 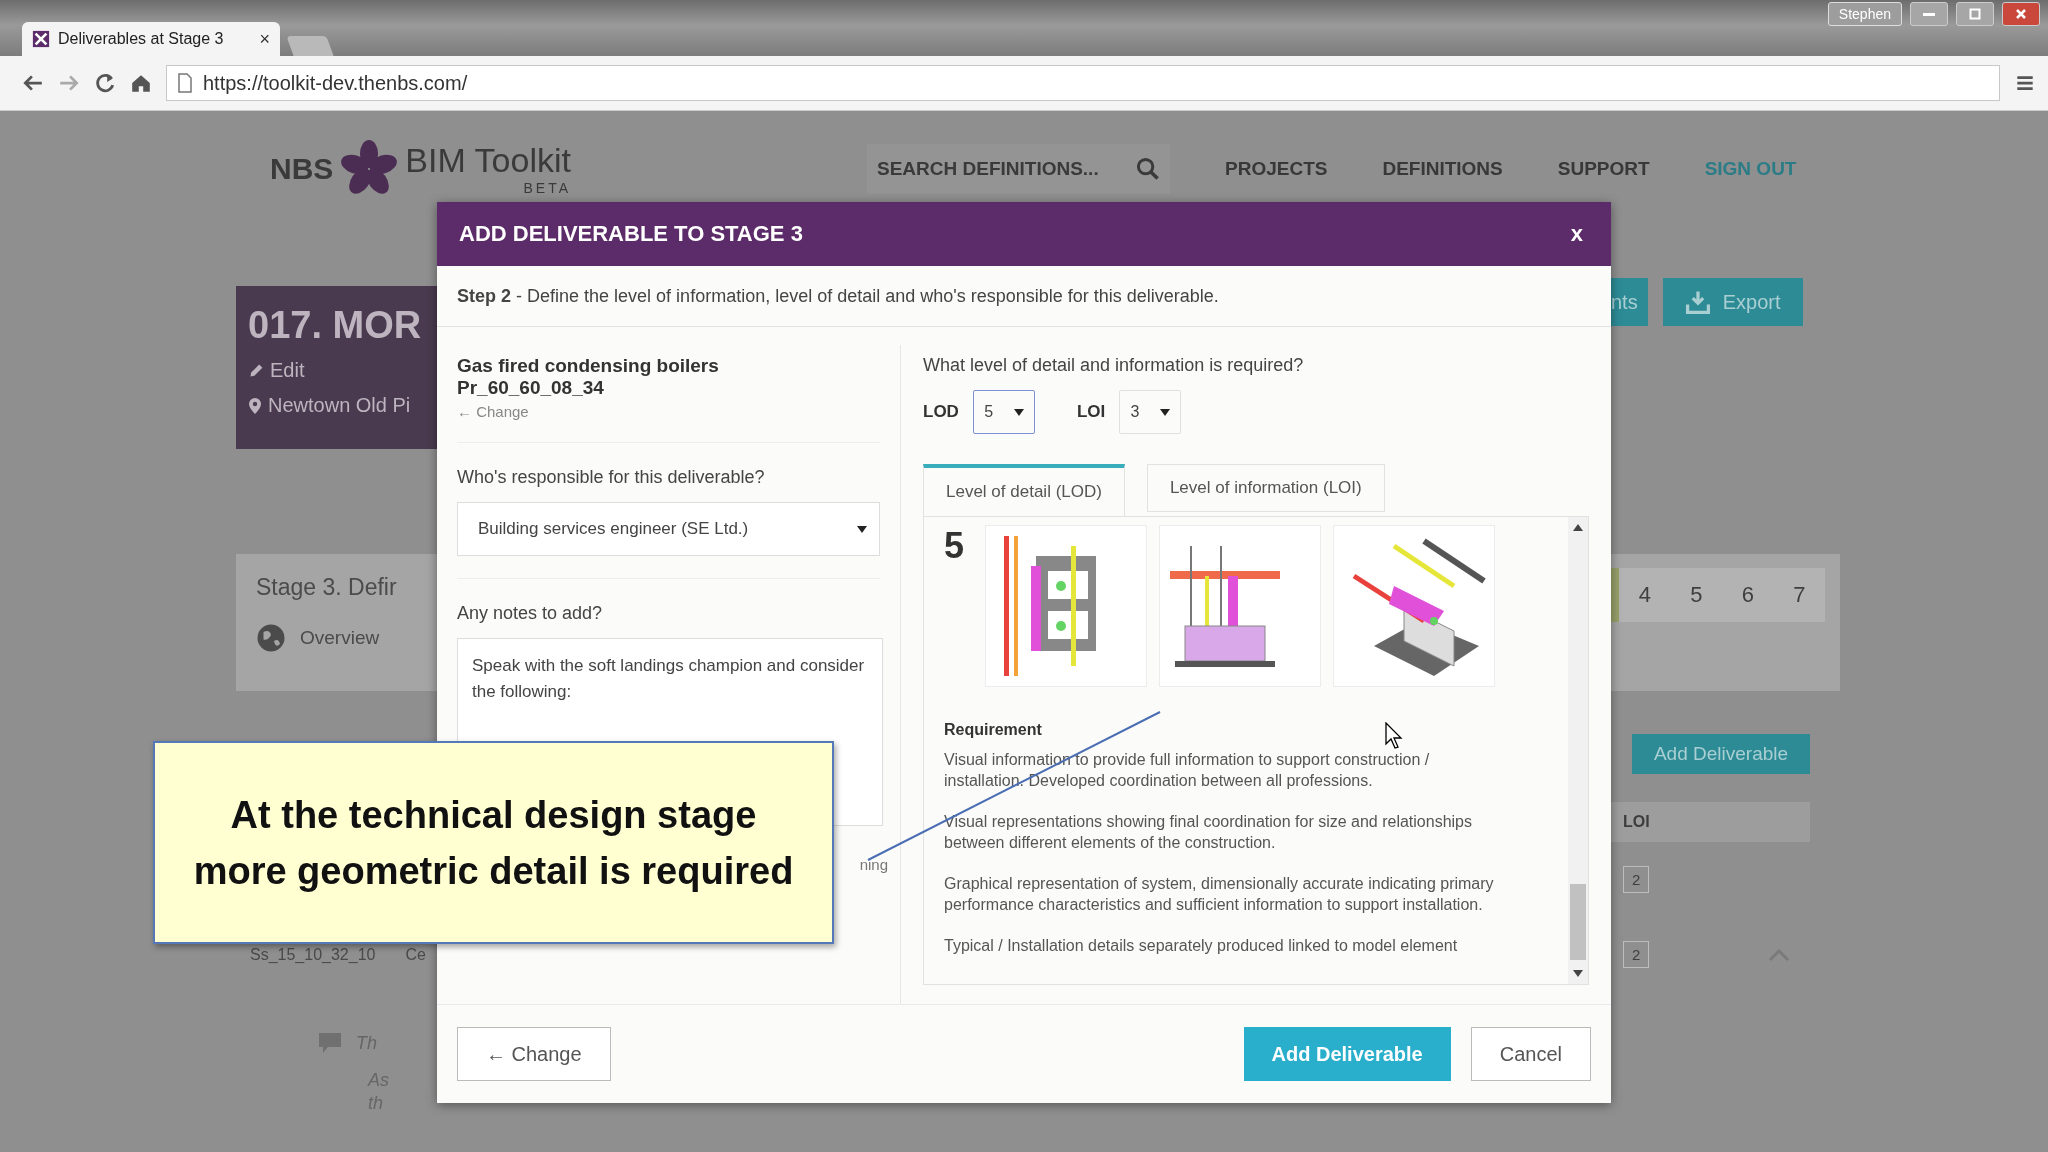 I want to click on browser-tab: Deliverables at Stage 3 ×, so click(x=151, y=39).